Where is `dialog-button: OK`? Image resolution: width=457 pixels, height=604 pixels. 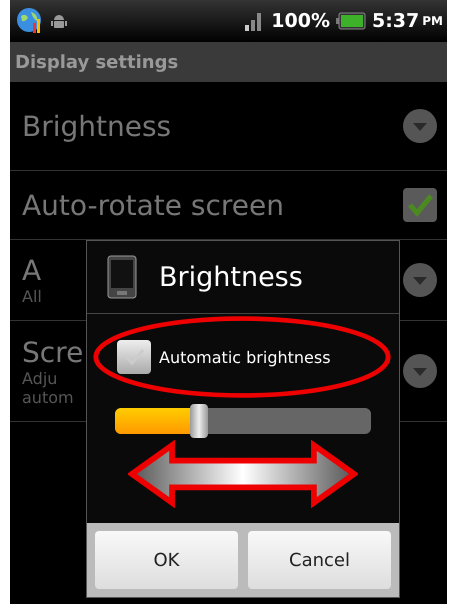
dialog-button: OK is located at coordinates (166, 560).